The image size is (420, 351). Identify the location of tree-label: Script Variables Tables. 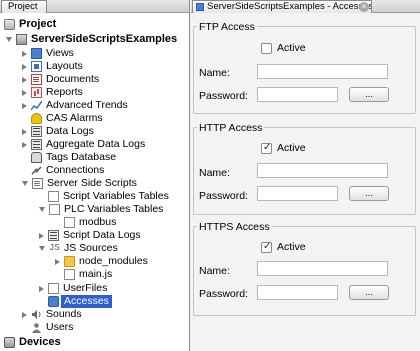
(116, 196).